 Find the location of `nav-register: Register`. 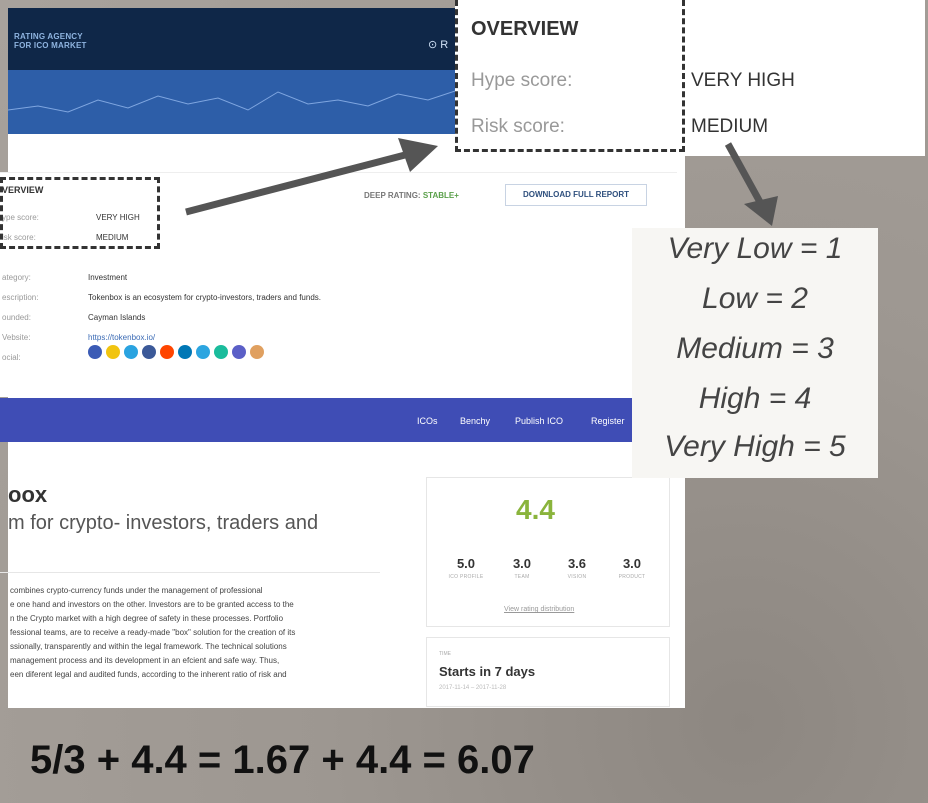

nav-register: Register is located at coordinates (608, 421).